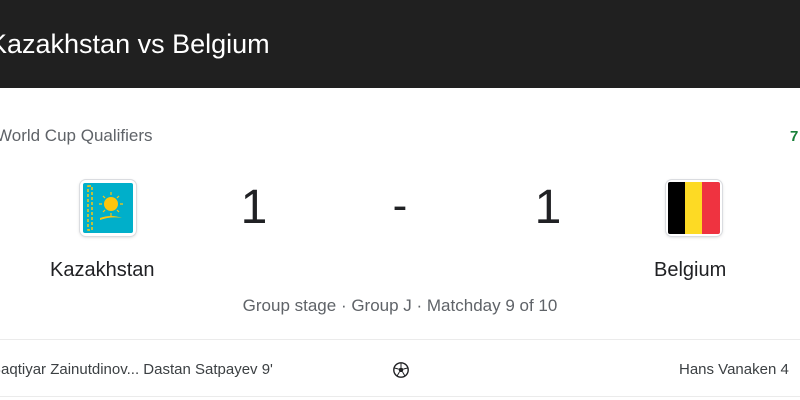 This screenshot has width=800, height=400. What do you see at coordinates (401, 370) in the screenshot?
I see `soccer-ball-icon` at bounding box center [401, 370].